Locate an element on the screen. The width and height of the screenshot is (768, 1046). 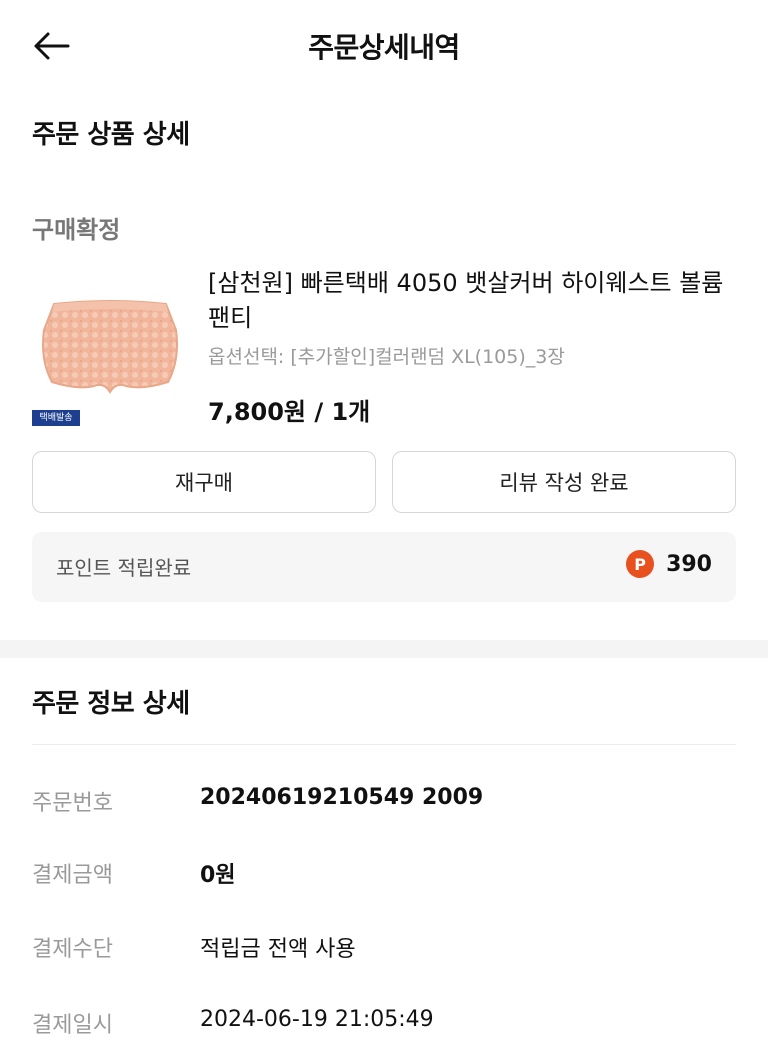
payment-method-row: 결제수단 적립금 전액 사용 is located at coordinates (384, 951).